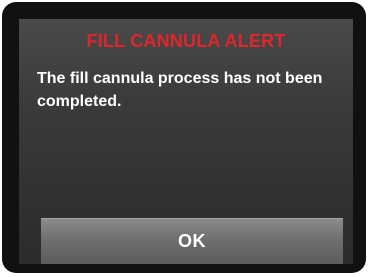 The height and width of the screenshot is (277, 372). What do you see at coordinates (186, 41) in the screenshot?
I see `alert-title: FILL CANNULA ALERT` at bounding box center [186, 41].